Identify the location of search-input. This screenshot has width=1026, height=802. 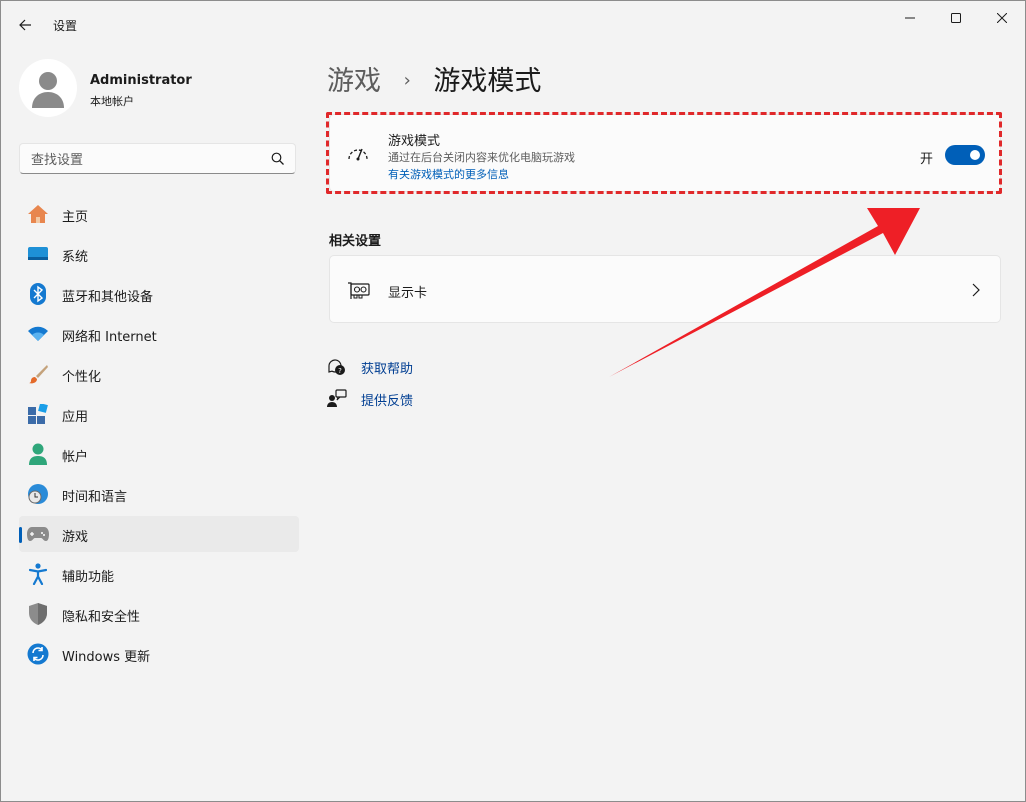
(146, 160).